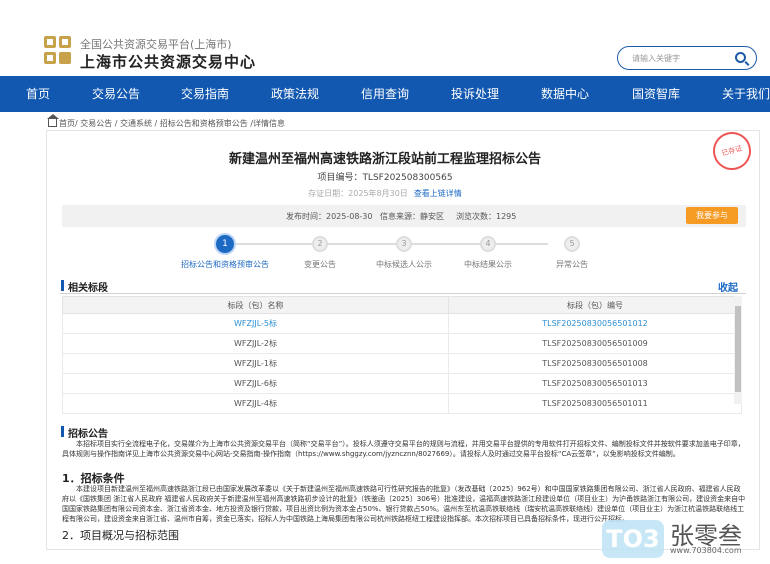 The width and height of the screenshot is (770, 564). I want to click on search-icon, so click(740, 57).